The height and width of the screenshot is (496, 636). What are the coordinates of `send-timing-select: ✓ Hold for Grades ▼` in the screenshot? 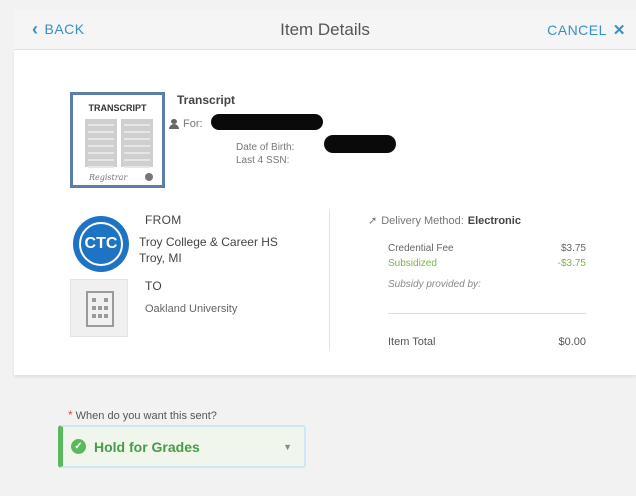 It's located at (182, 446).